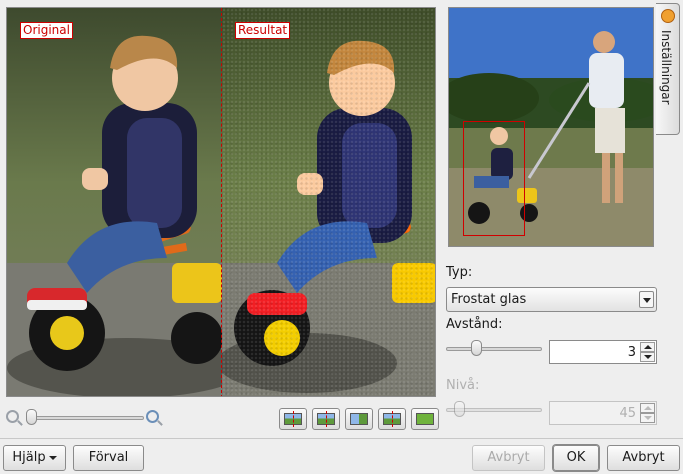 This screenshot has width=683, height=474. I want to click on type-dropdown: Frostat glas, so click(551, 299).